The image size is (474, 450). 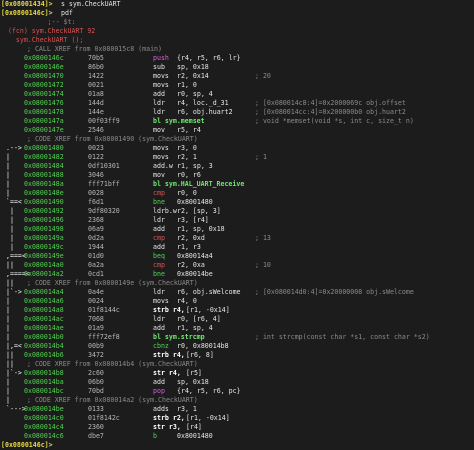 I want to click on instruction-mnemonic: add, so click(x=159, y=94).